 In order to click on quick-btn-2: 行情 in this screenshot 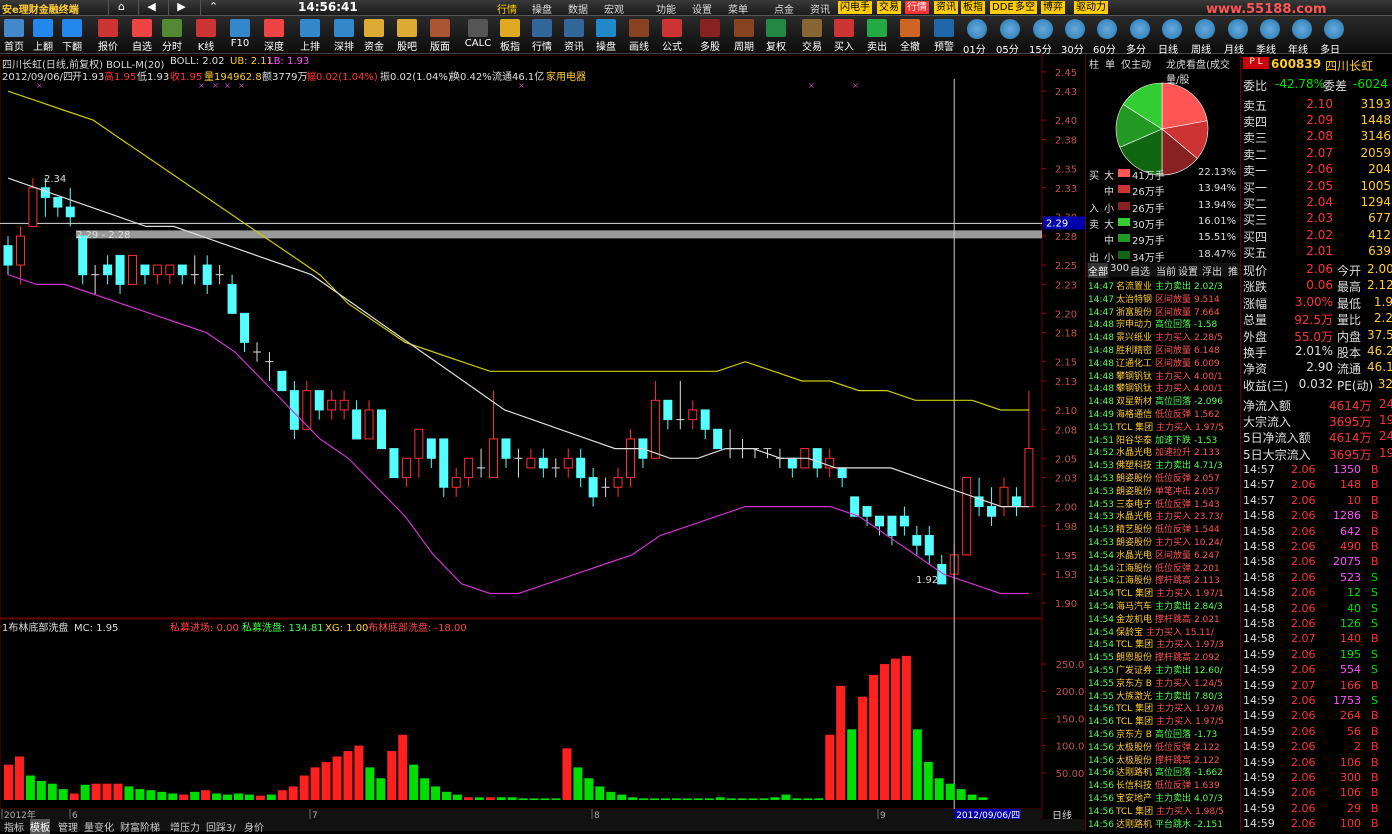, I will do `click(917, 7)`.